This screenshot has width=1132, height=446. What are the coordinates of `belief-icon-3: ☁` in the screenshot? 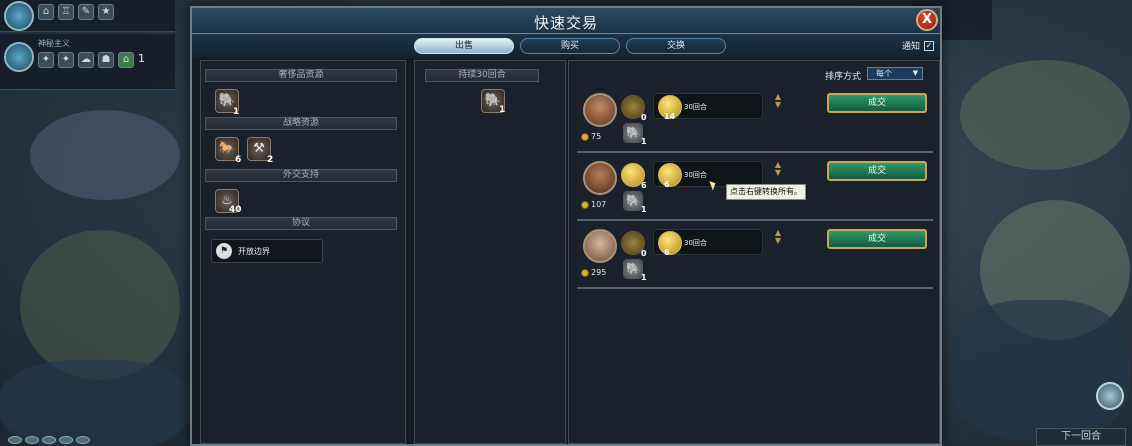 It's located at (86, 60).